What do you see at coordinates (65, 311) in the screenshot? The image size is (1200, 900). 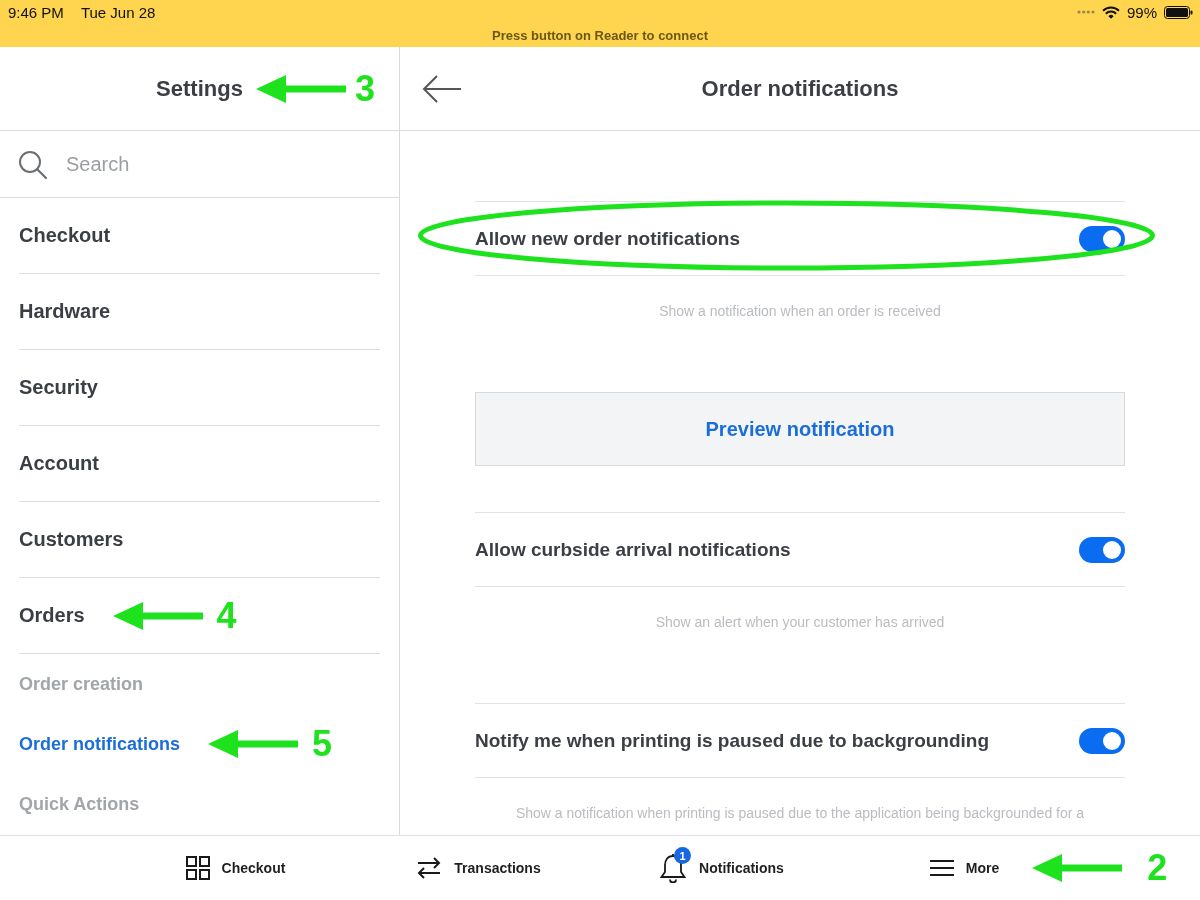 I see `sidebar-item: Hardware` at bounding box center [65, 311].